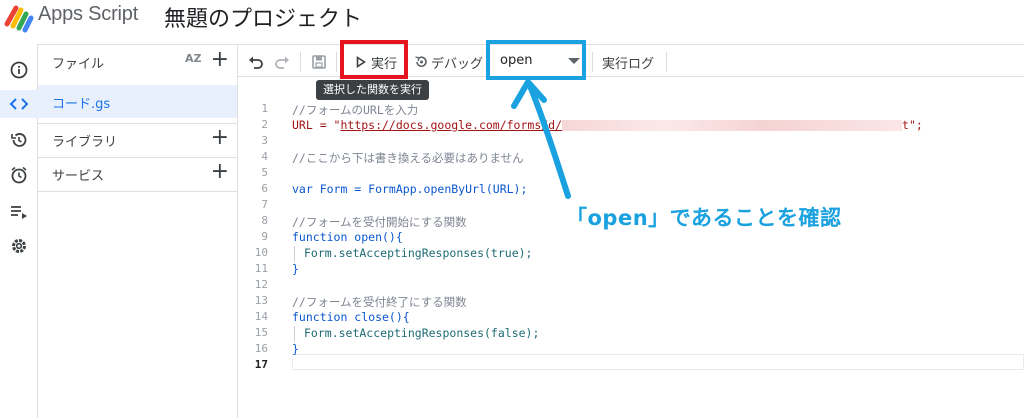  I want to click on line-number: 14, so click(261, 316).